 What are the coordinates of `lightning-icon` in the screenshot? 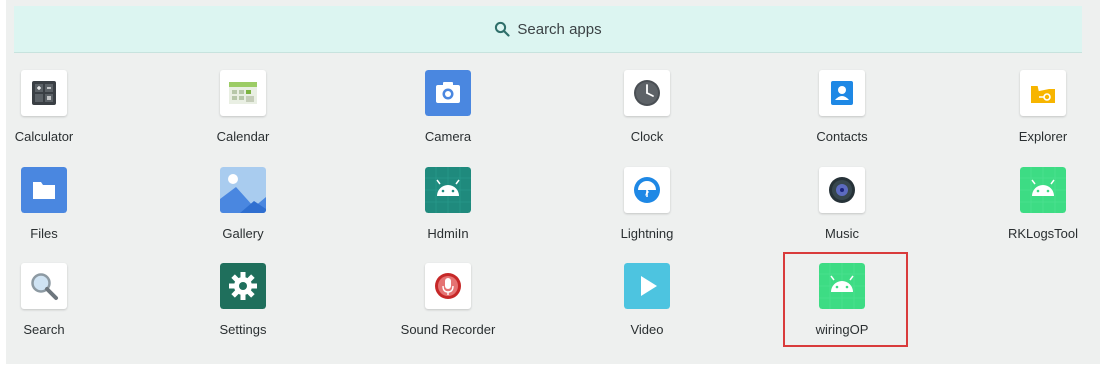 It's located at (647, 190).